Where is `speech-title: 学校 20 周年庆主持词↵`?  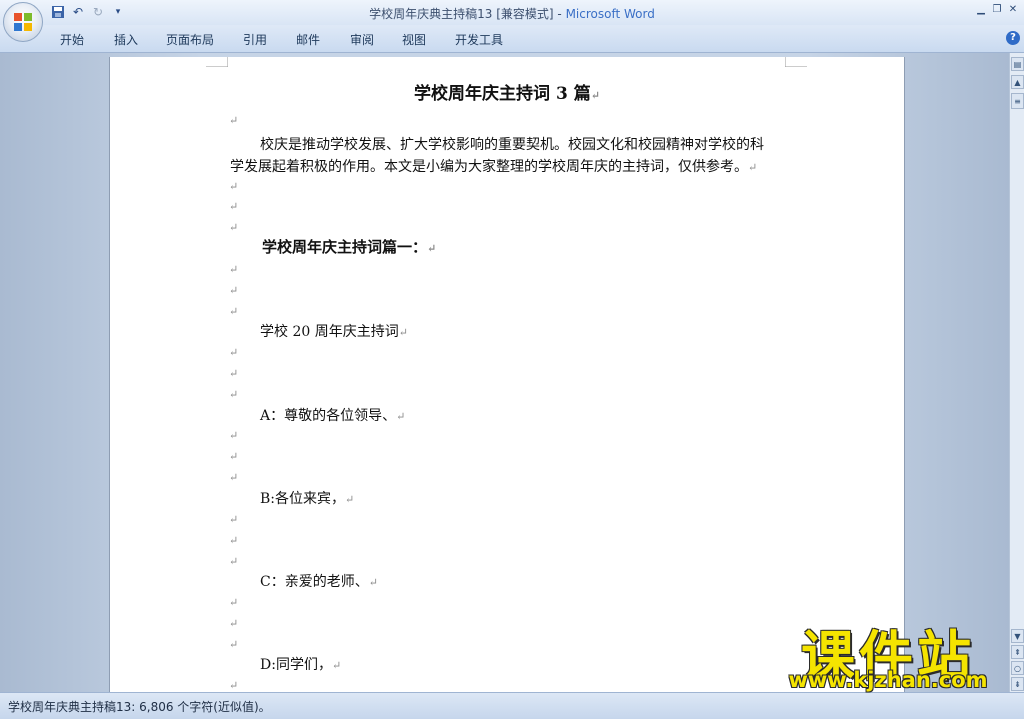
speech-title: 学校 20 周年庆主持词↵ is located at coordinates (334, 332).